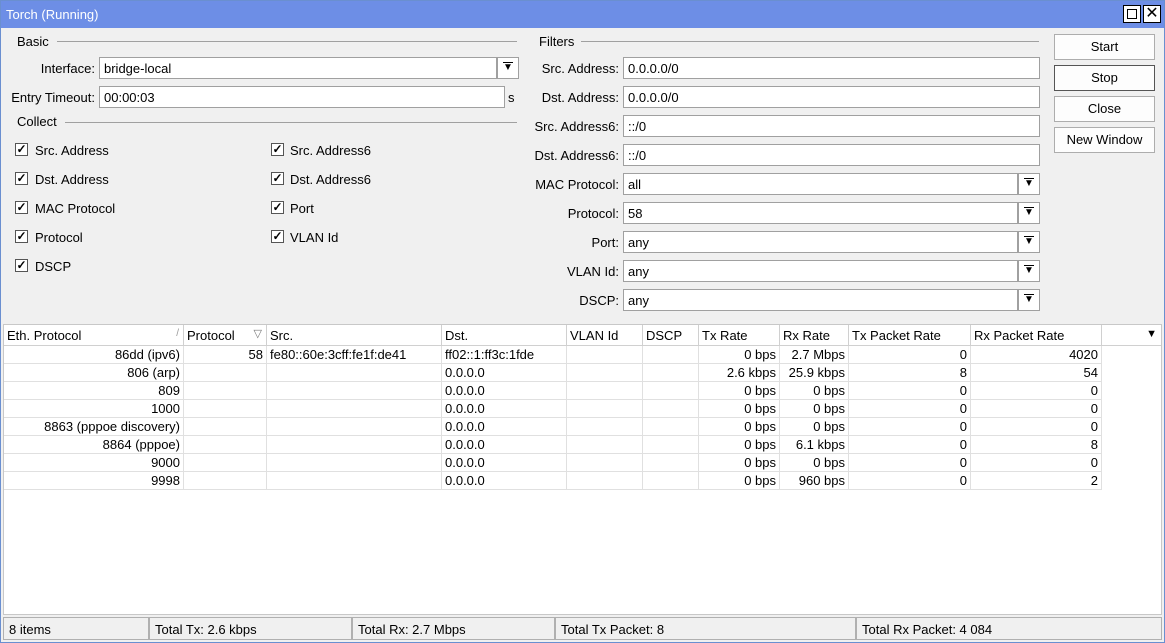 The width and height of the screenshot is (1165, 643). Describe the element at coordinates (277, 236) in the screenshot. I see `vlan-id-checkbox: ✓` at that location.